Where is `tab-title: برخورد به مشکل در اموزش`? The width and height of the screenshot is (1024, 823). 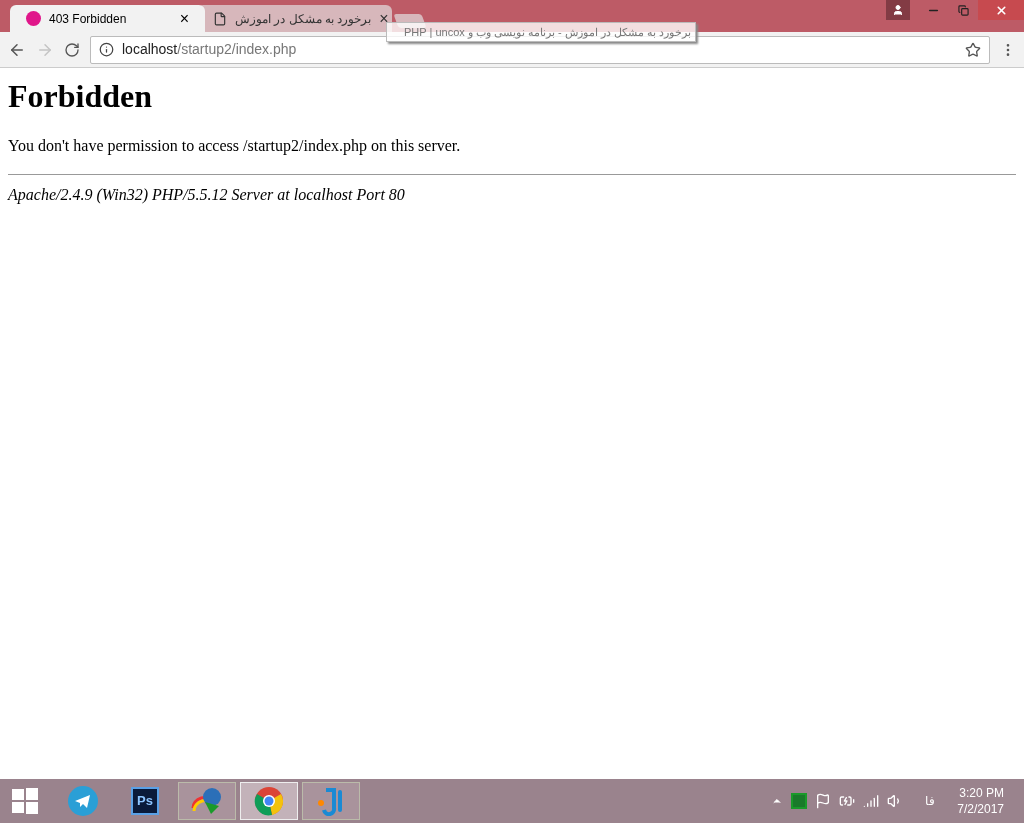
tab-title: برخورد به مشکل در اموزش is located at coordinates (303, 19).